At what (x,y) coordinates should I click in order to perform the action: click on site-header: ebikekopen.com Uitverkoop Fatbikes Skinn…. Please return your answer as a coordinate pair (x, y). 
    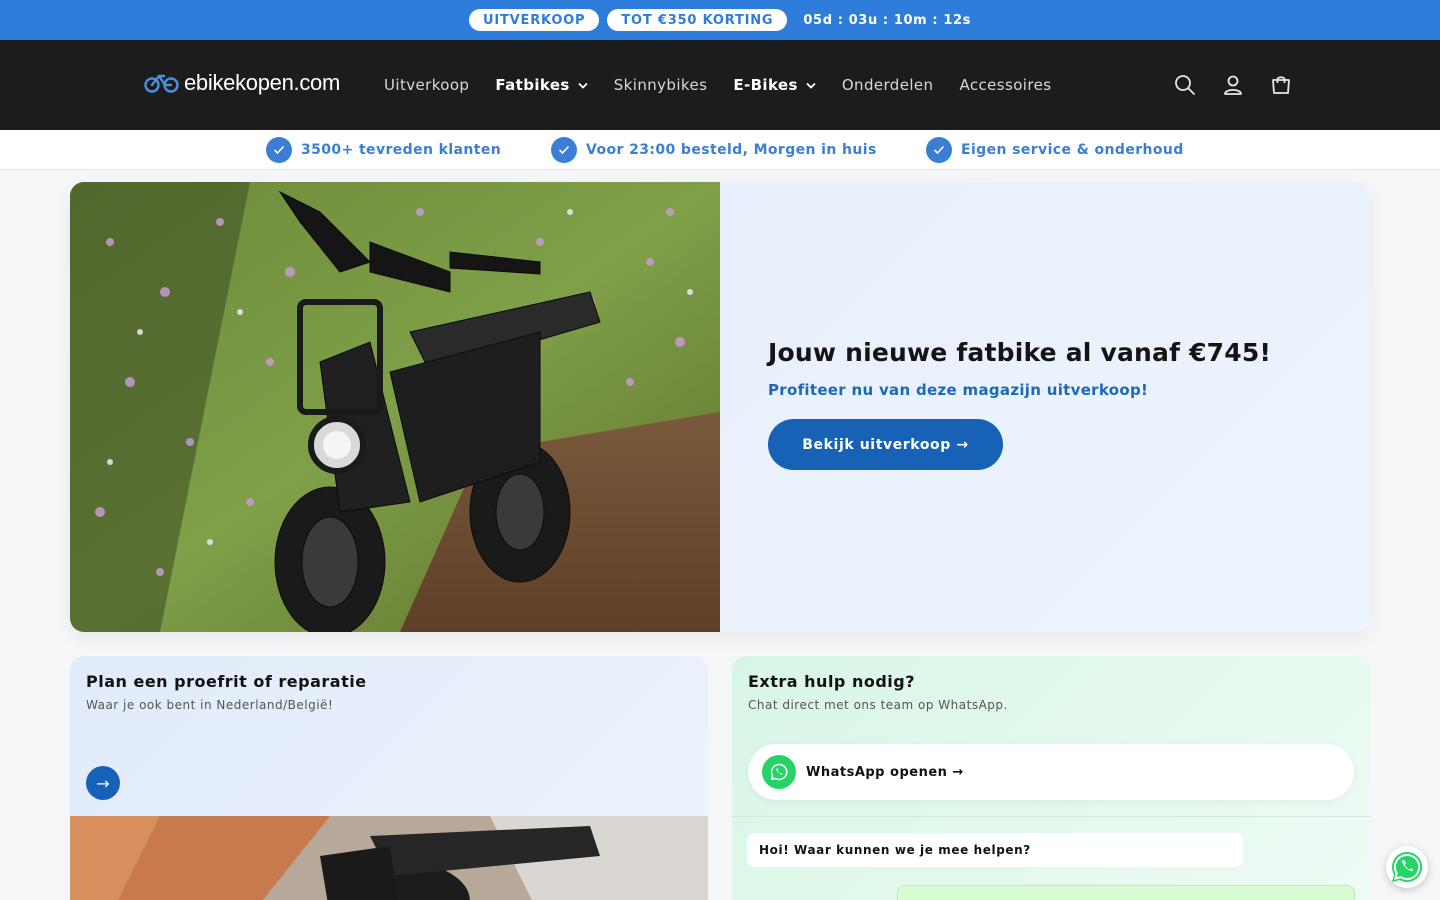
    Looking at the image, I should click on (720, 85).